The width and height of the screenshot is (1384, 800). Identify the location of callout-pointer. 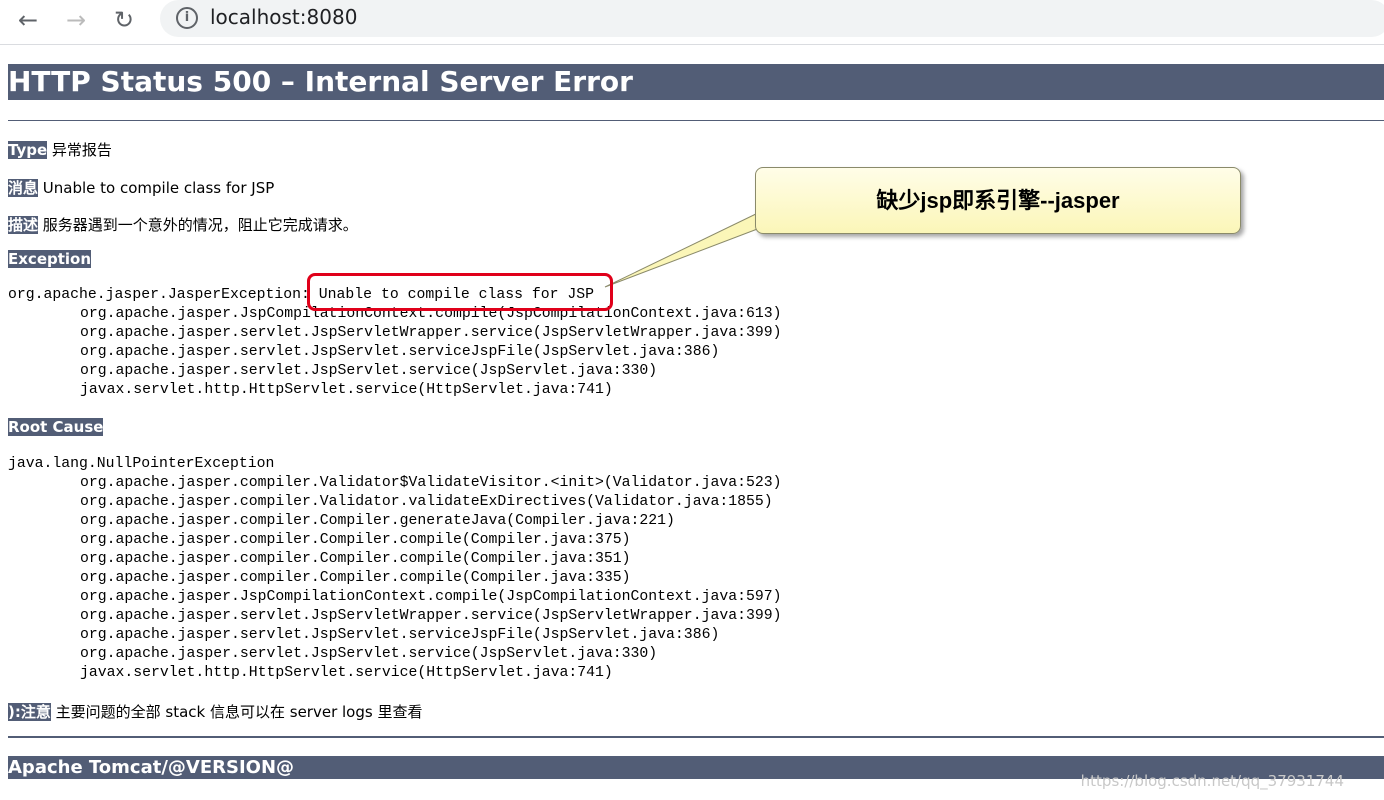
(682, 249).